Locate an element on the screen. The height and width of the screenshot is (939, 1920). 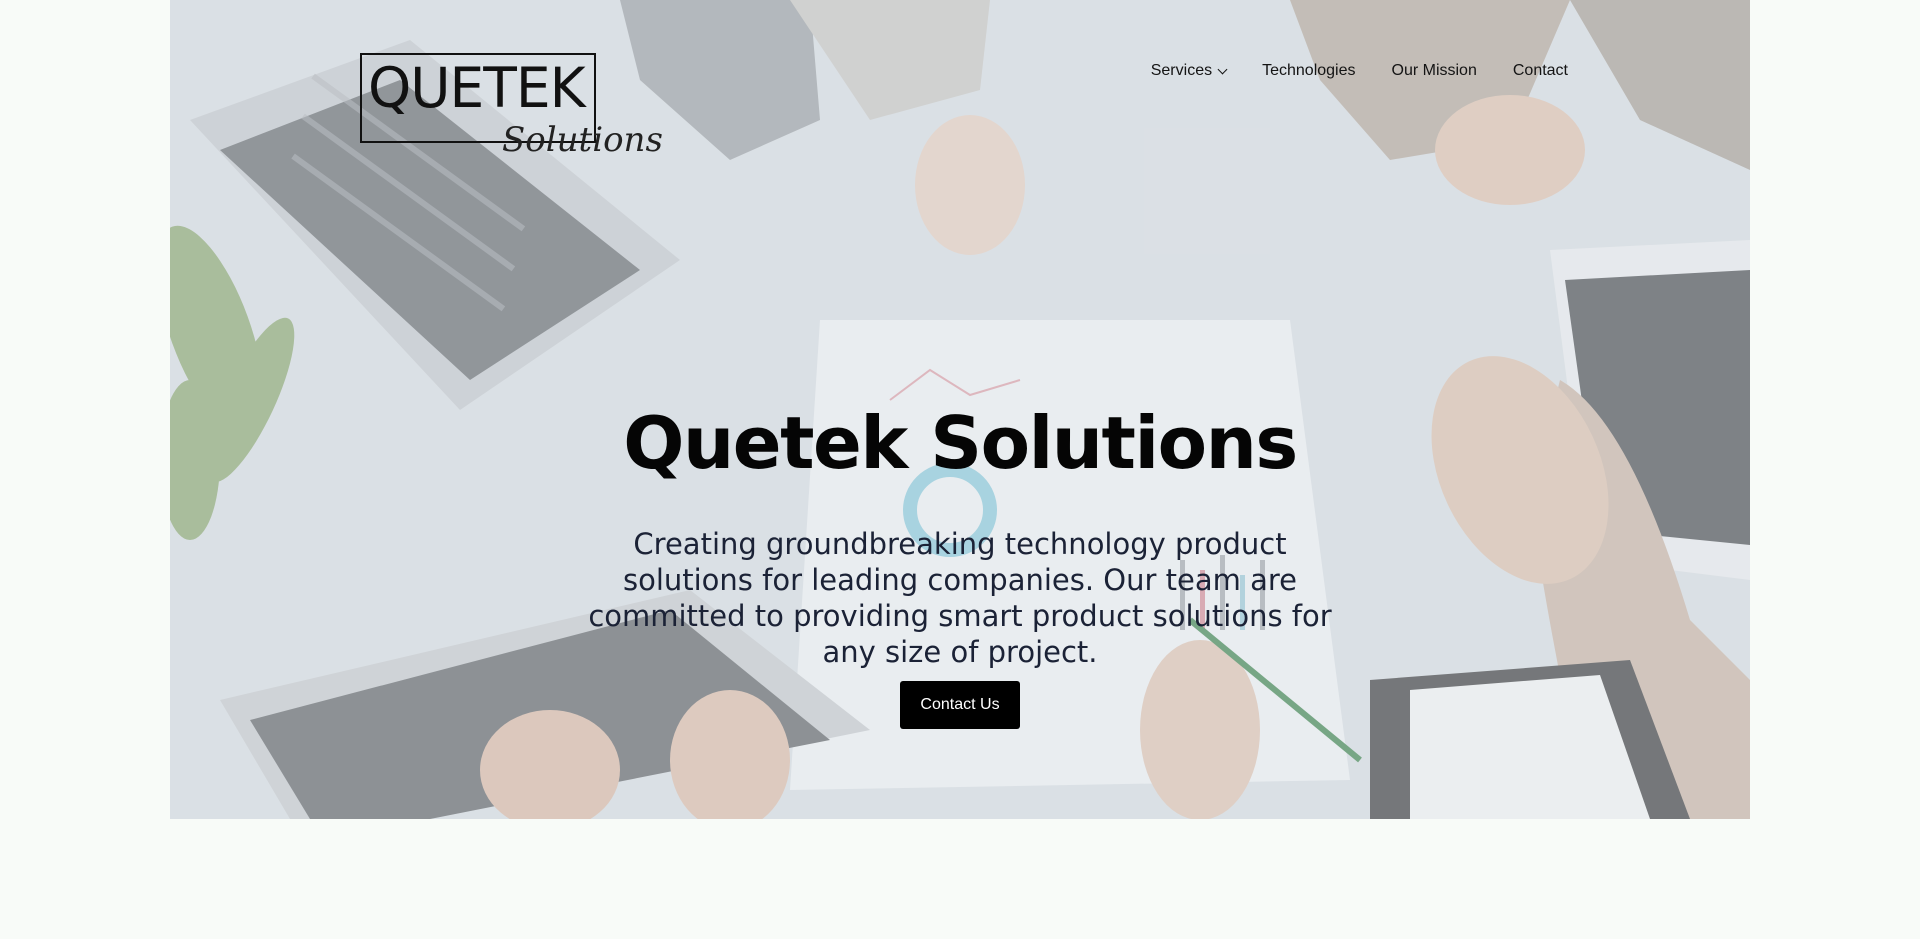
logo-subtitle: Solutions is located at coordinates (582, 140).